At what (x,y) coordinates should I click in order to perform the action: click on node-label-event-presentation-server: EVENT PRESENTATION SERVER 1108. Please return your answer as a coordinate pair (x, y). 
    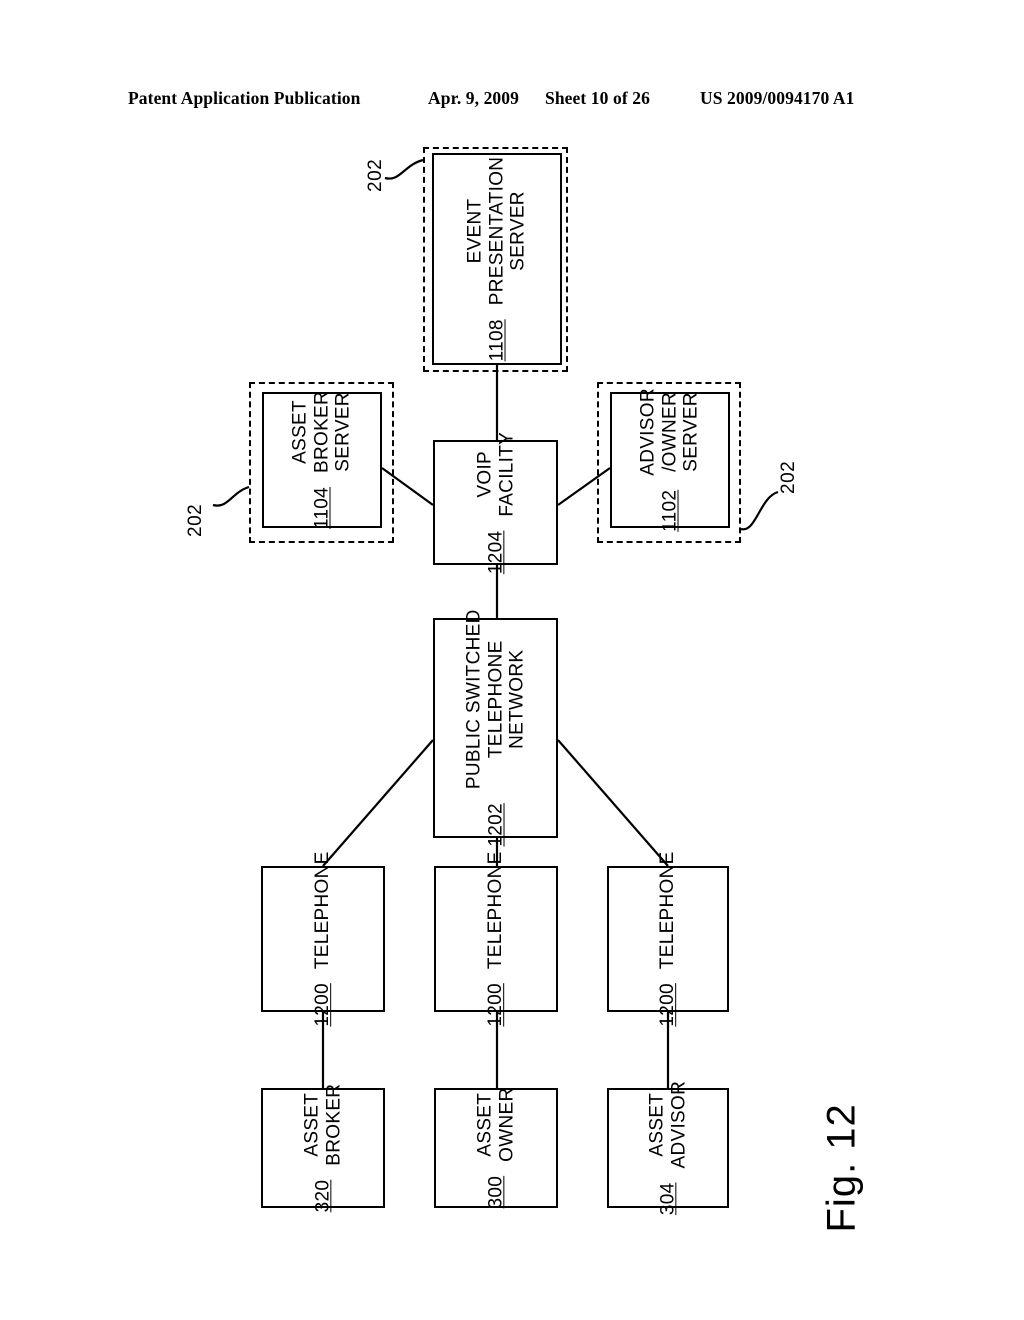
    Looking at the image, I should click on (497, 259).